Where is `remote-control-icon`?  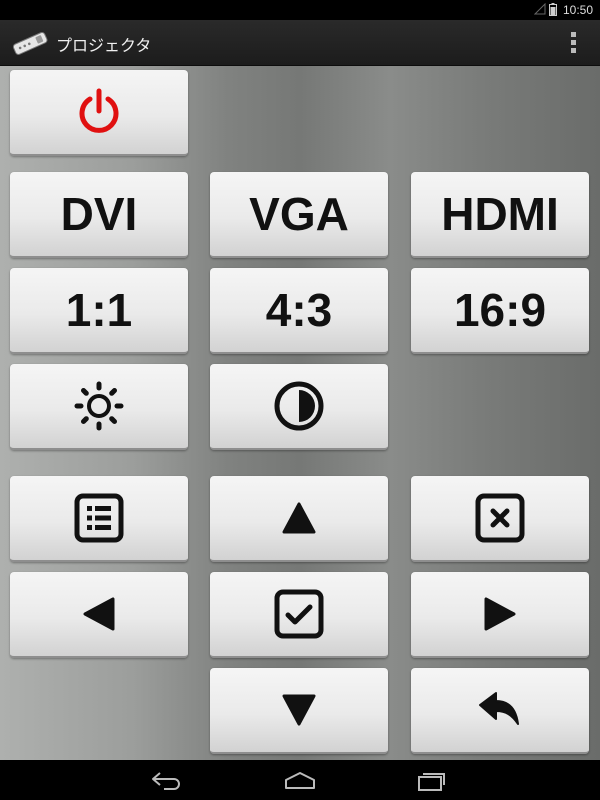
remote-control-icon is located at coordinates (30, 43).